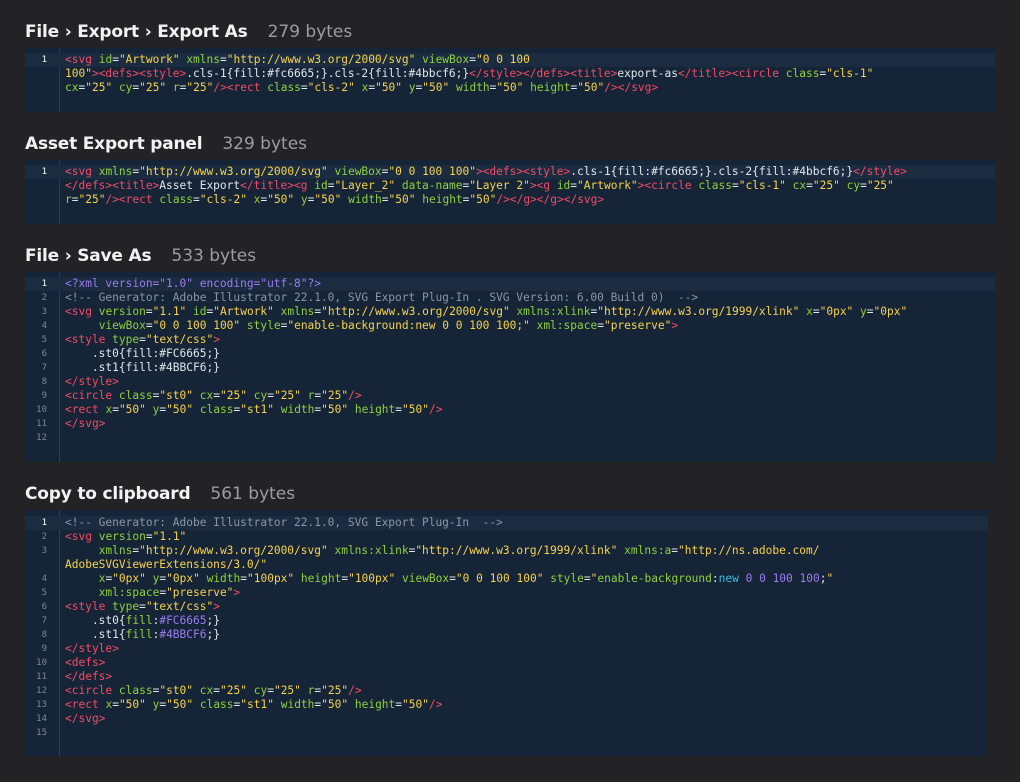 Image resolution: width=1020 pixels, height=782 pixels. Describe the element at coordinates (114, 144) in the screenshot. I see `section-title: Asset Export panel` at that location.